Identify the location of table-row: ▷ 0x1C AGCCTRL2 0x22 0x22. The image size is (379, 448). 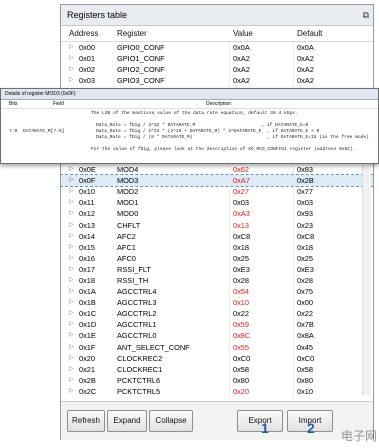
(217, 313).